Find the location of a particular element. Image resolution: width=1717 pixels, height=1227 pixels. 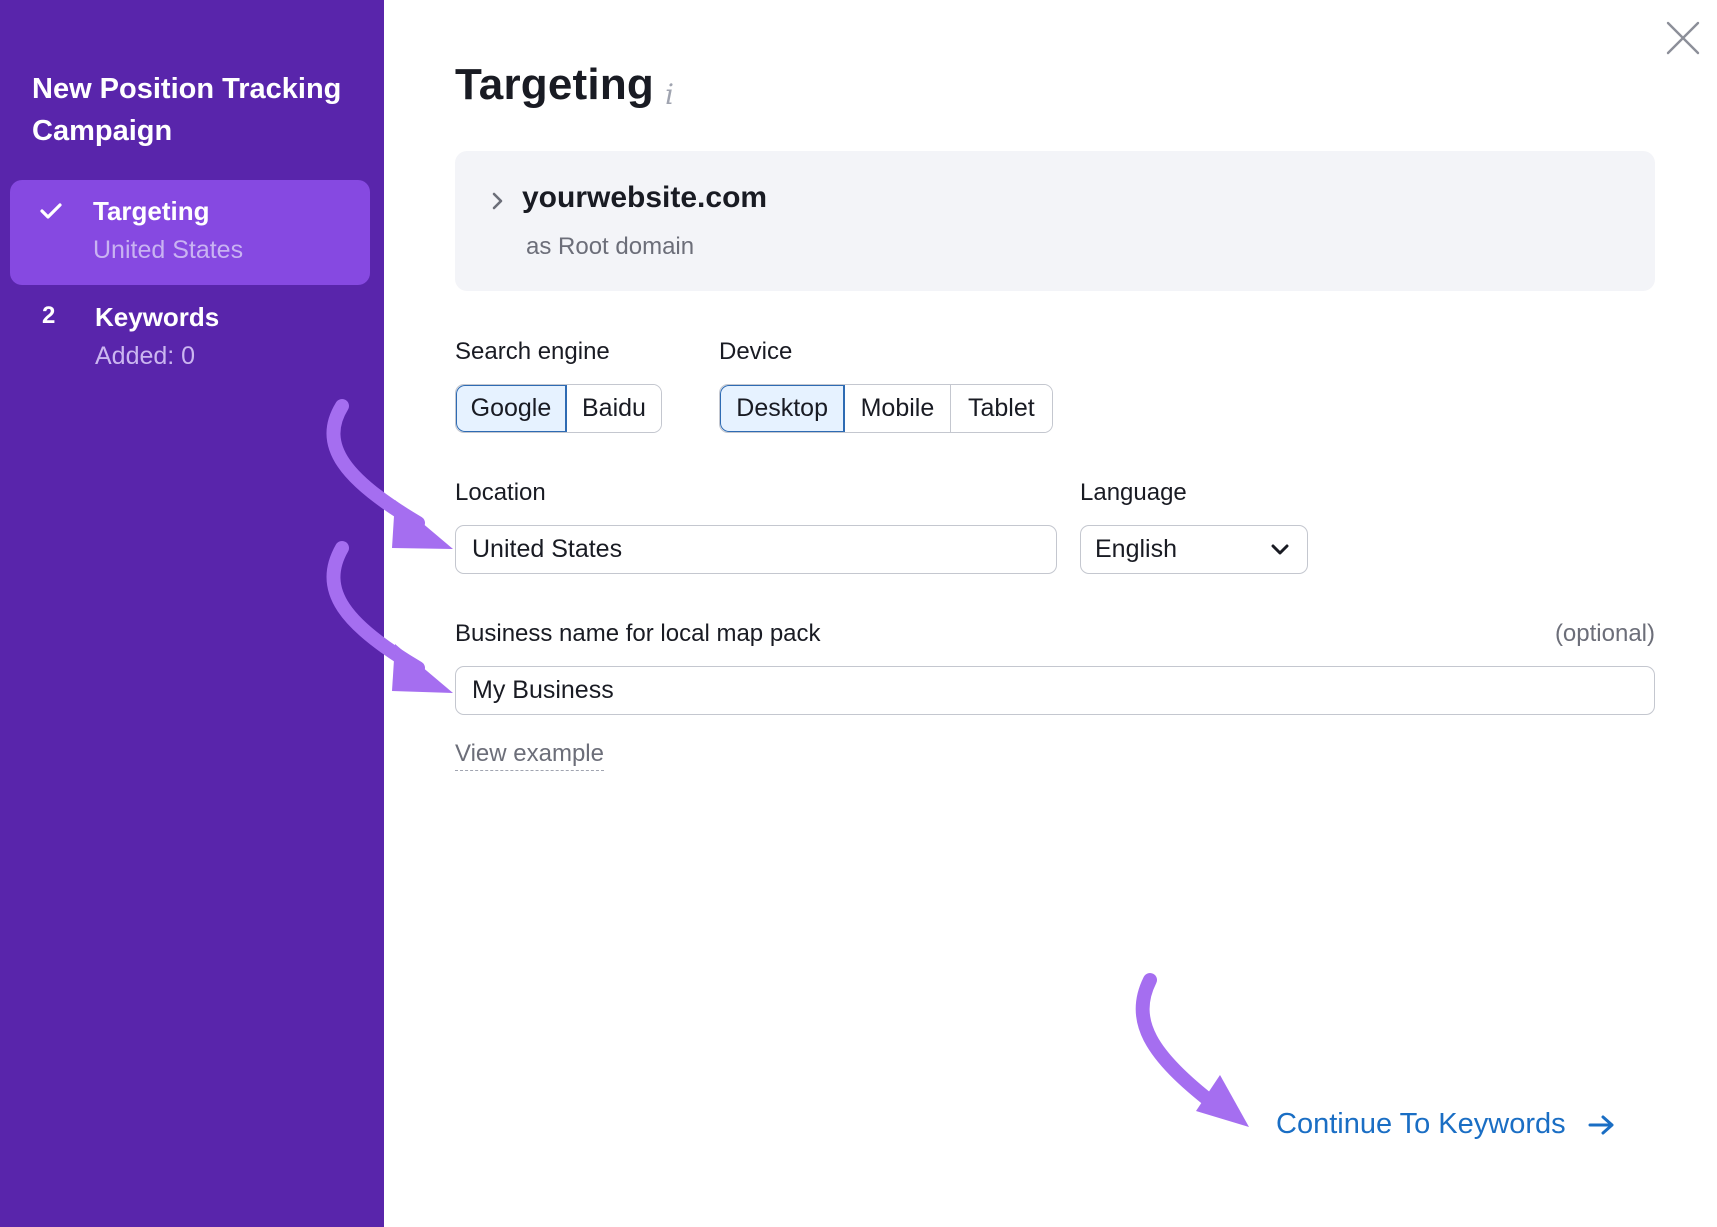

close-button is located at coordinates (1683, 38).